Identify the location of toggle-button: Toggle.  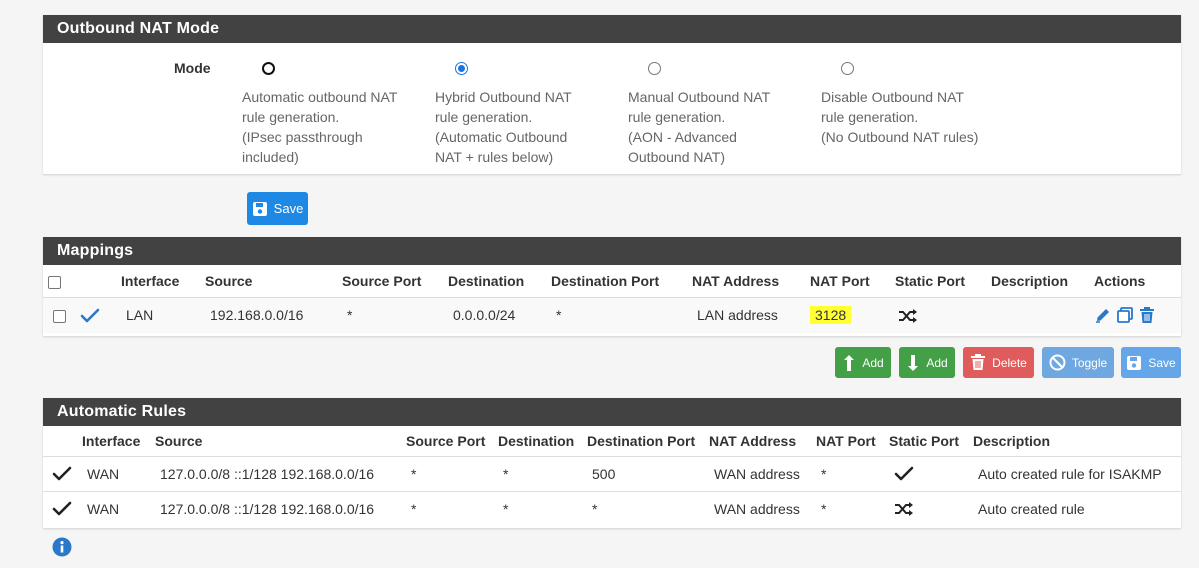
(1078, 362).